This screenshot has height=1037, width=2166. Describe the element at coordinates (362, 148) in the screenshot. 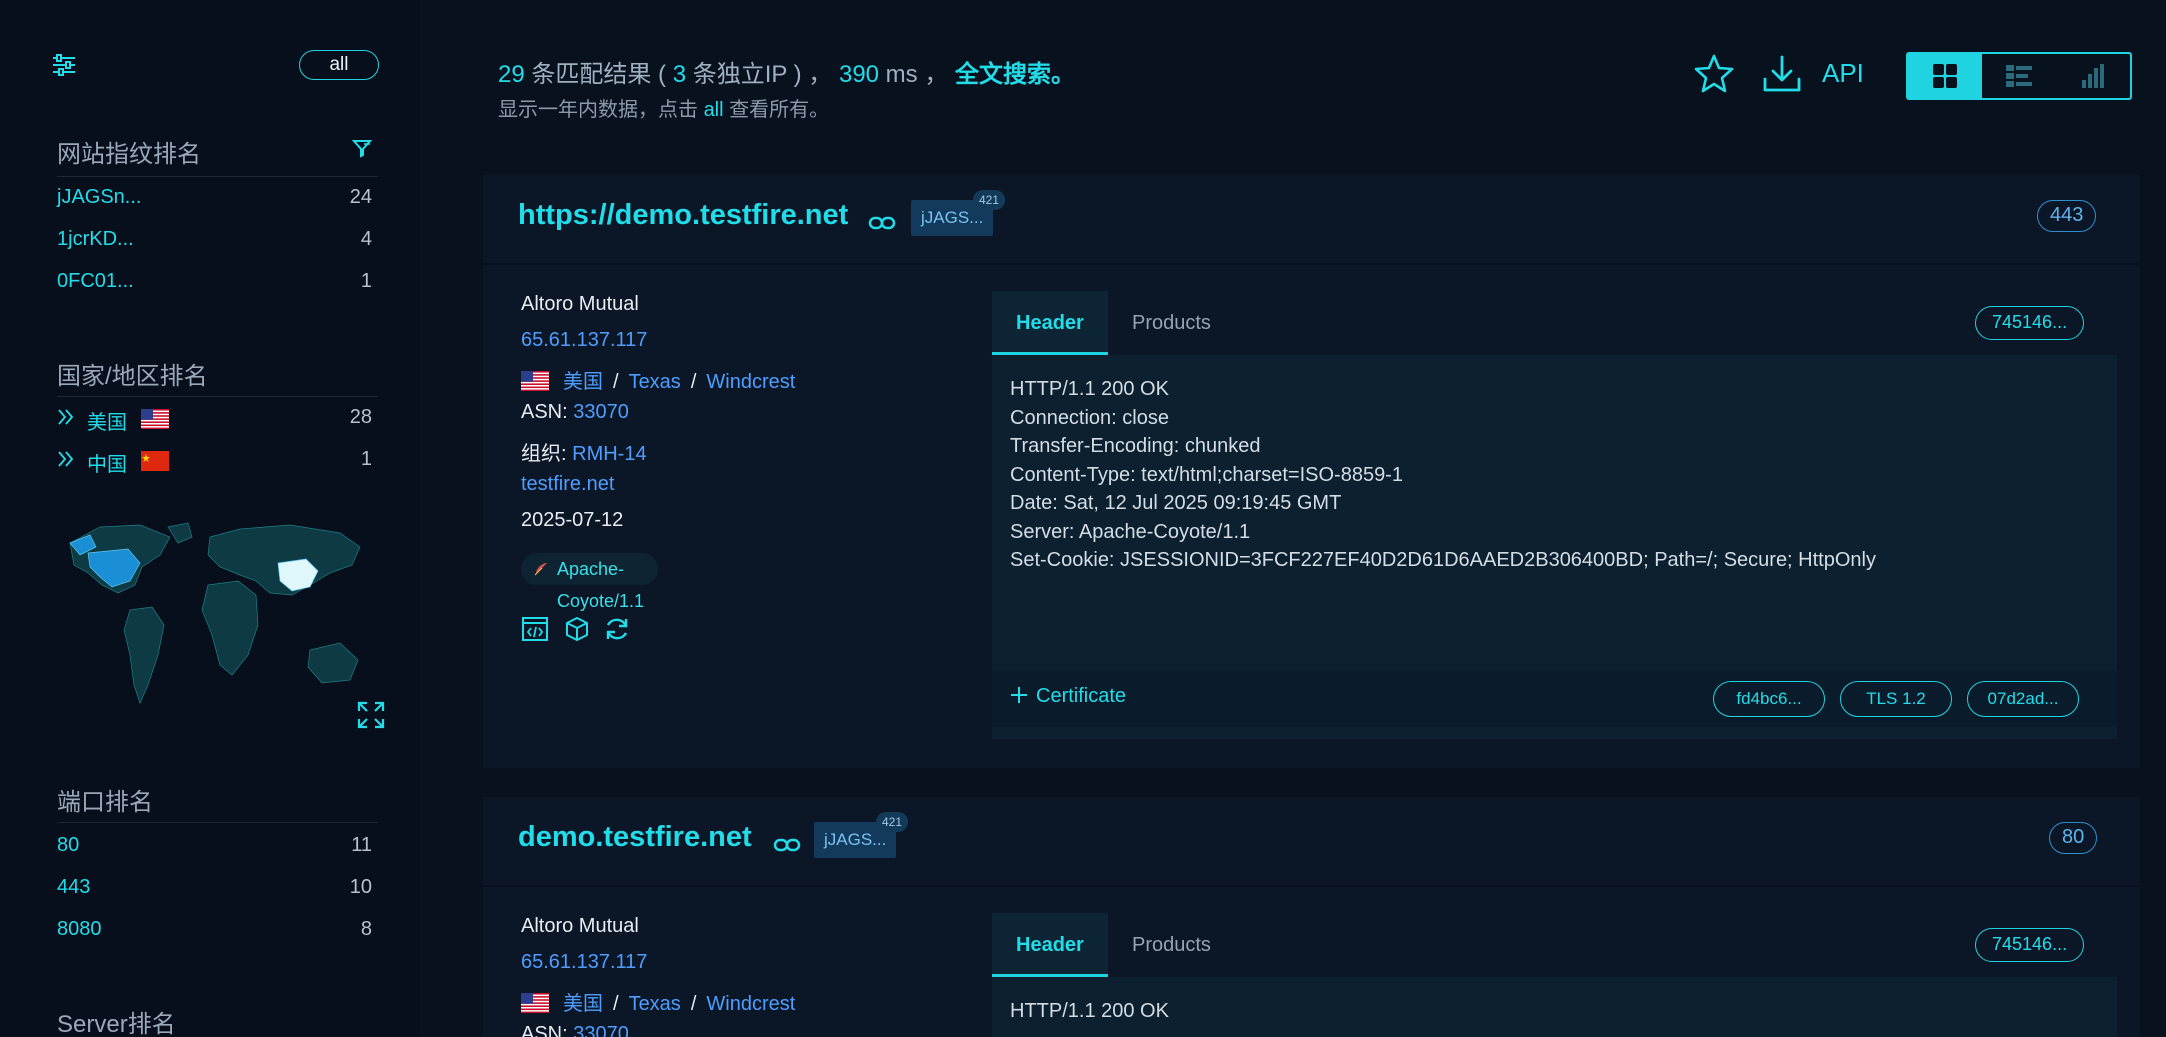

I see `funnel-icon` at that location.